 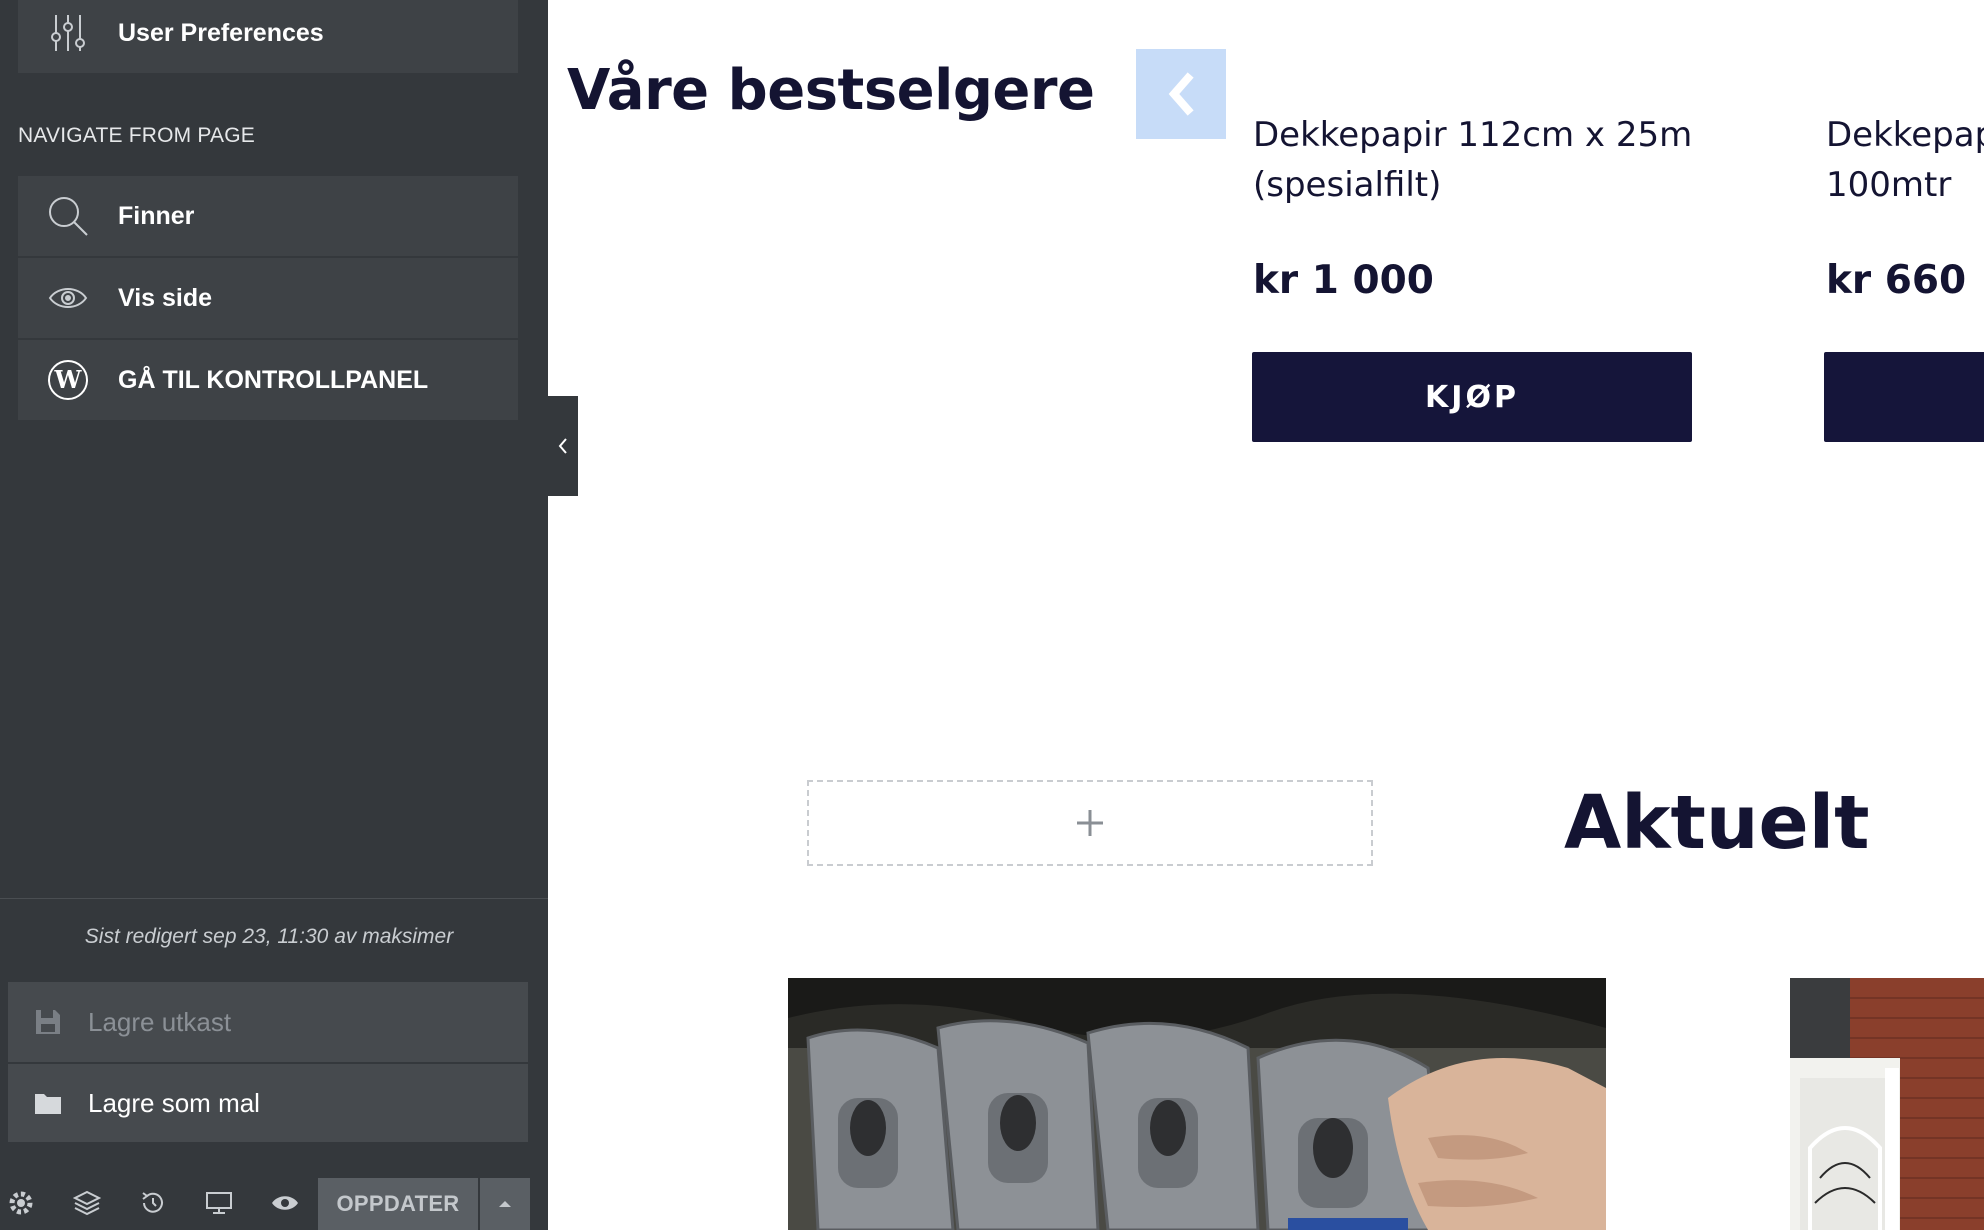 I want to click on menu-item-vis-side: Vis side, so click(x=268, y=298).